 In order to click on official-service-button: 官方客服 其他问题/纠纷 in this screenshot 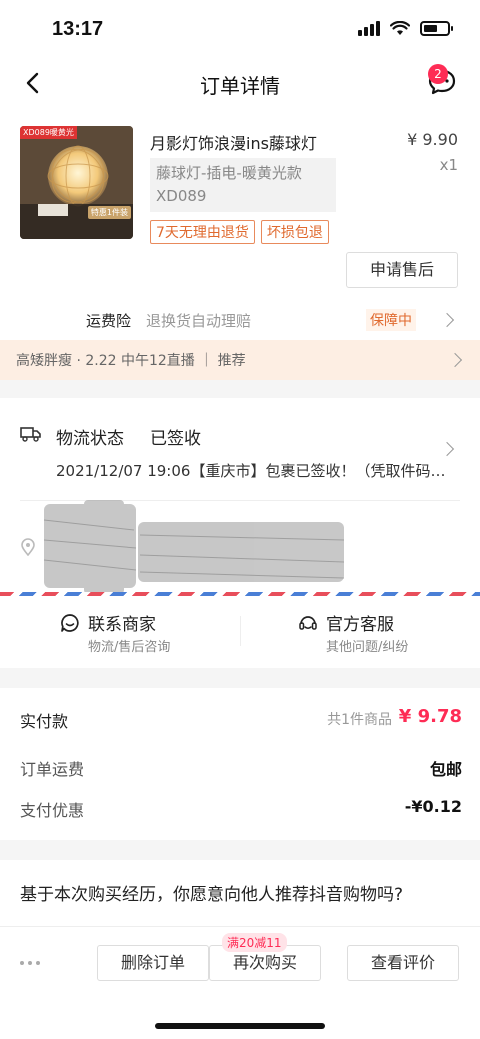, I will do `click(378, 635)`.